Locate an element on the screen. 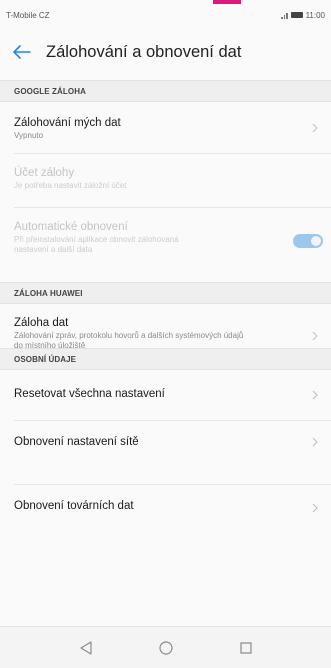  clock-label: 11:00 is located at coordinates (315, 15).